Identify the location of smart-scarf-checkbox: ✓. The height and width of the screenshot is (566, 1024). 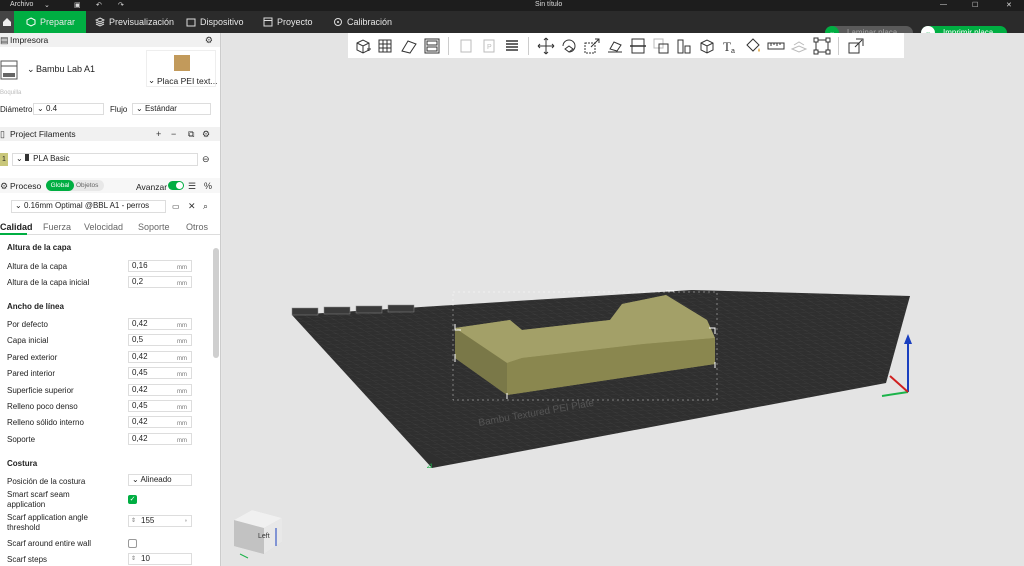
(132, 499).